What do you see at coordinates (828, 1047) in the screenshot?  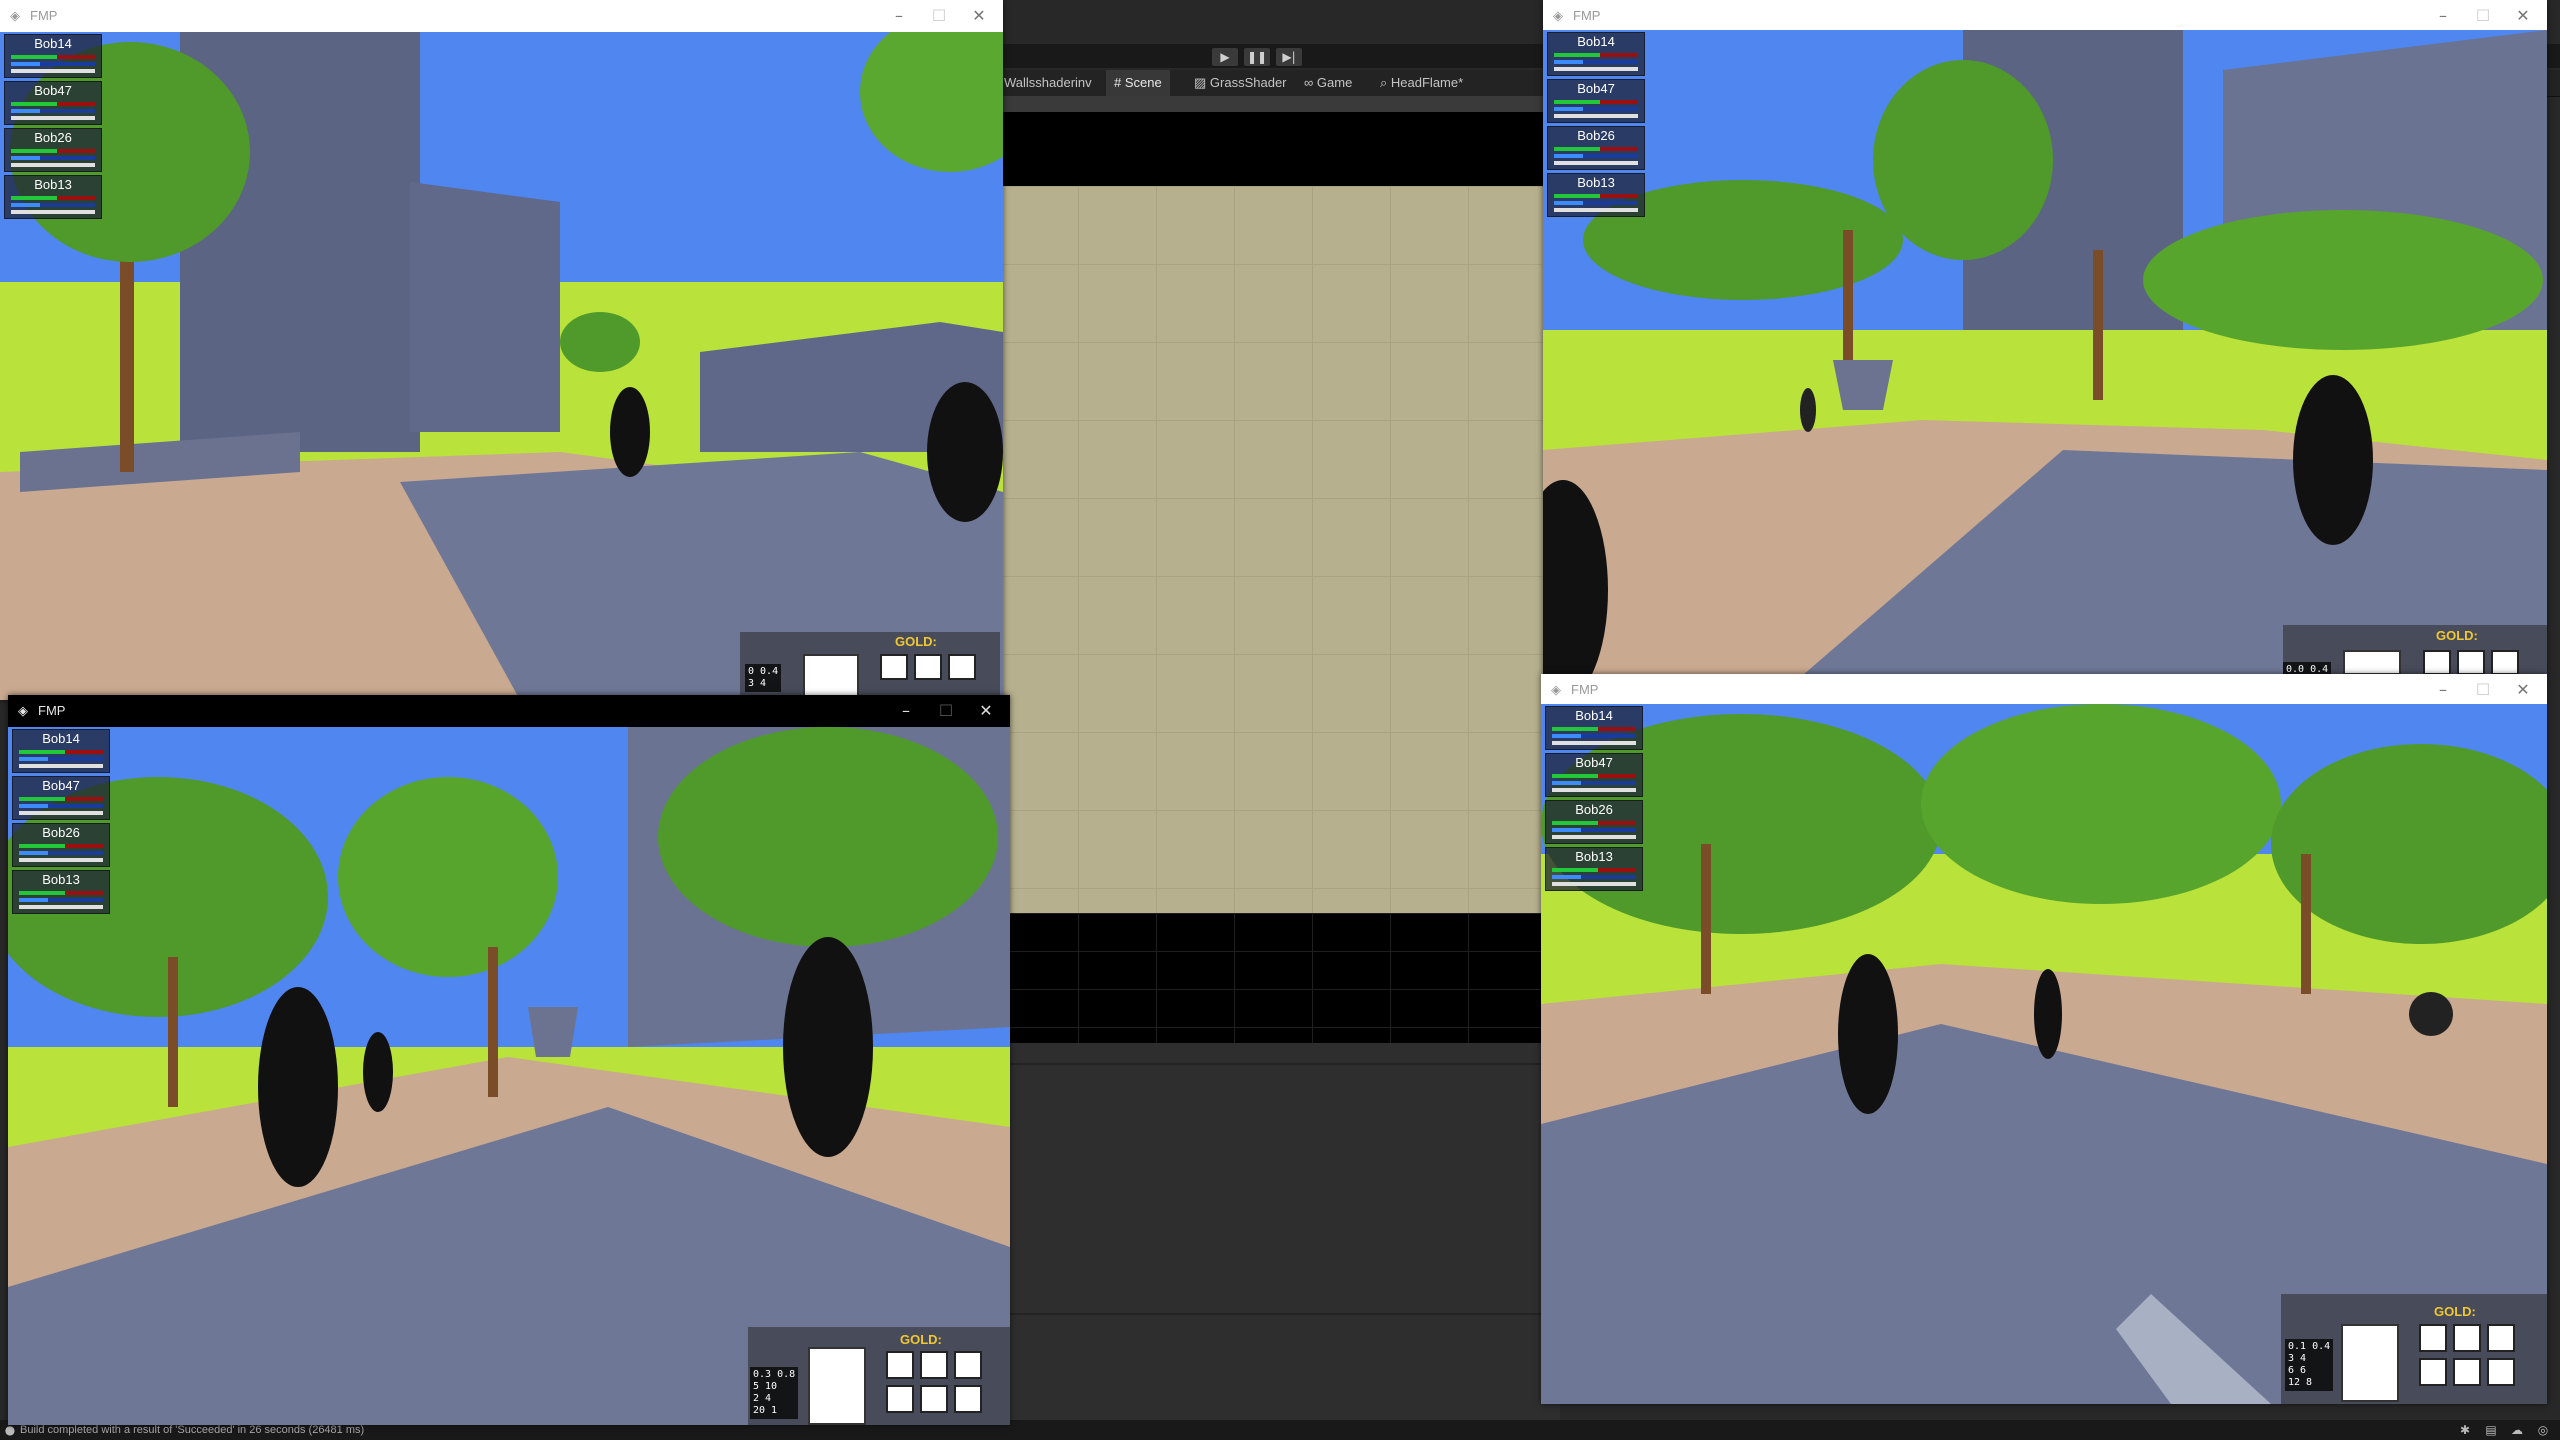 I see `enemy-silhouette` at bounding box center [828, 1047].